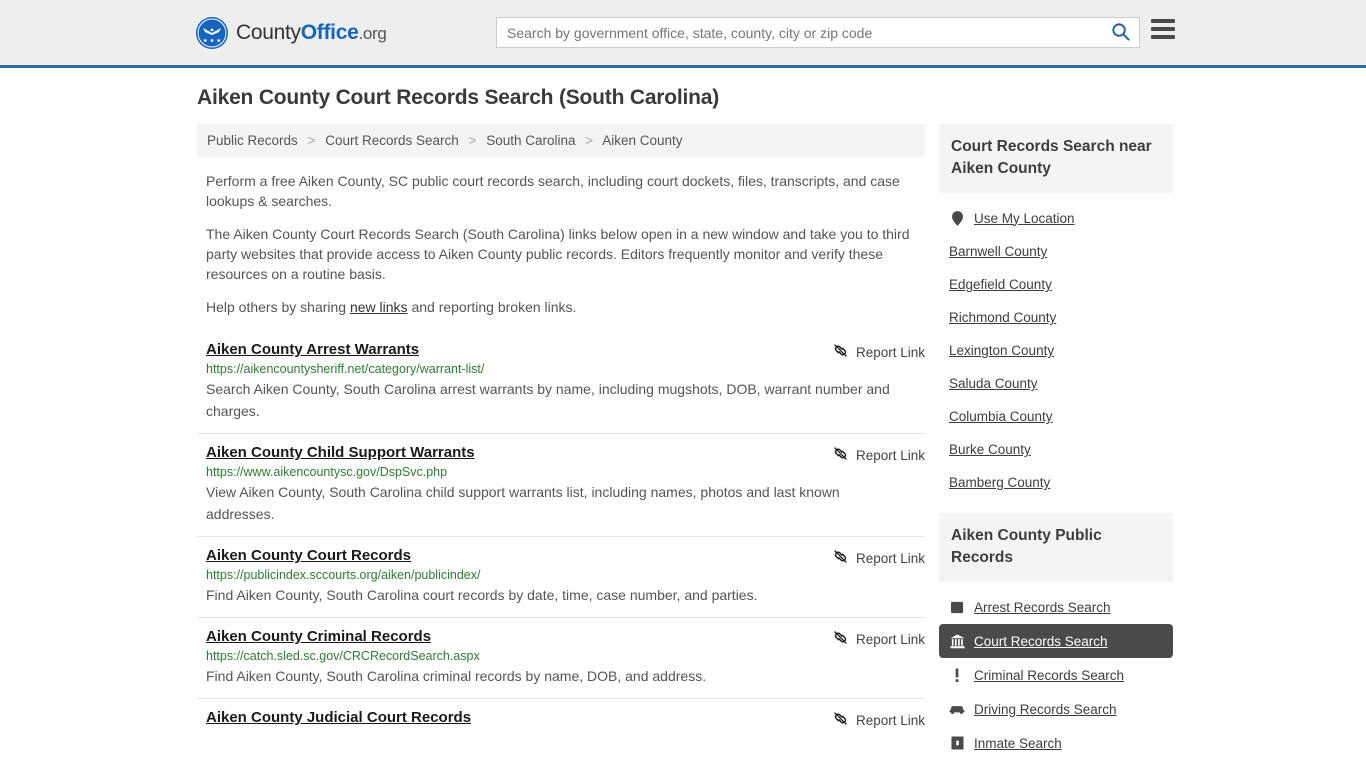  I want to click on map-pin-icon, so click(957, 218).